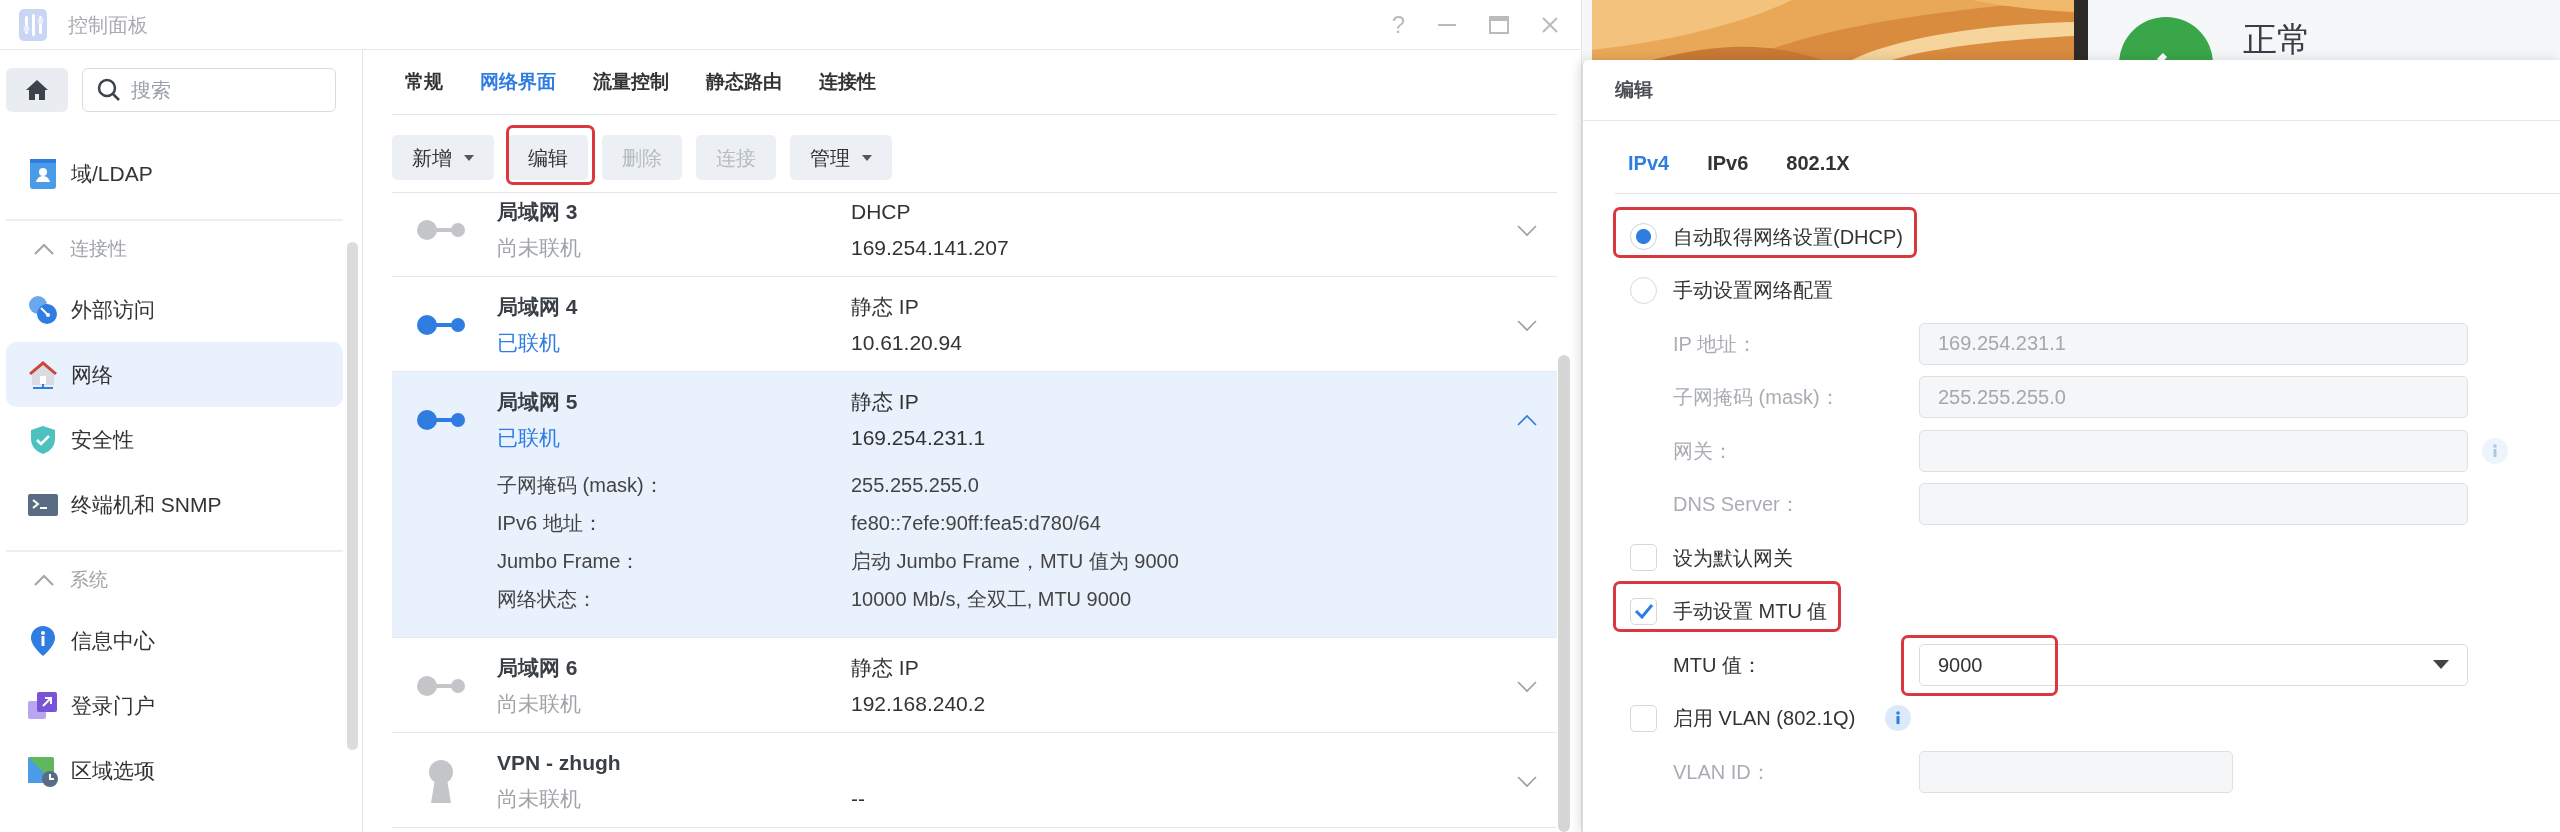  I want to click on search-field: 搜索, so click(209, 90).